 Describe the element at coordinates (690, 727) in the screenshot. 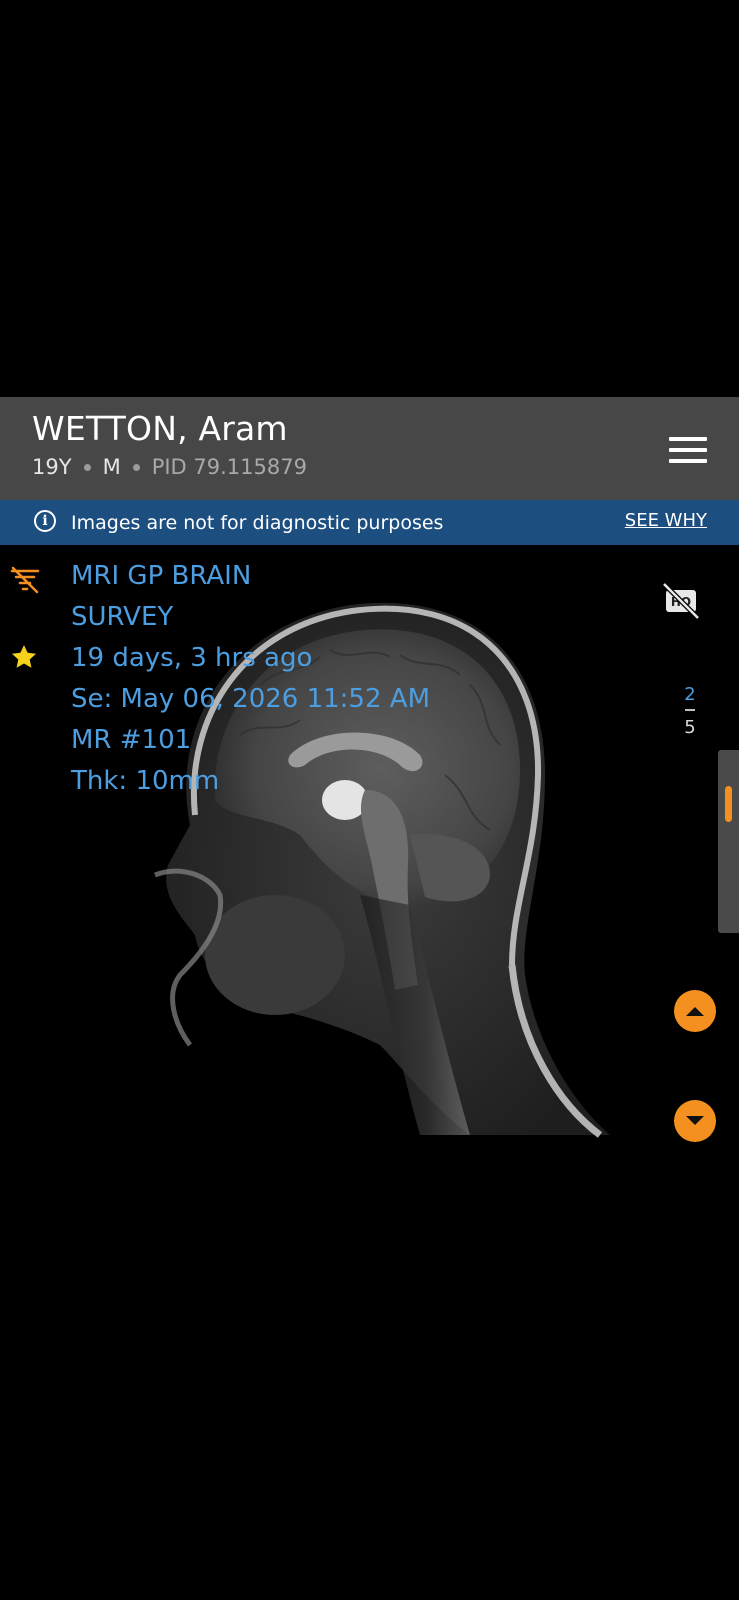

I see `series-total: 5` at that location.